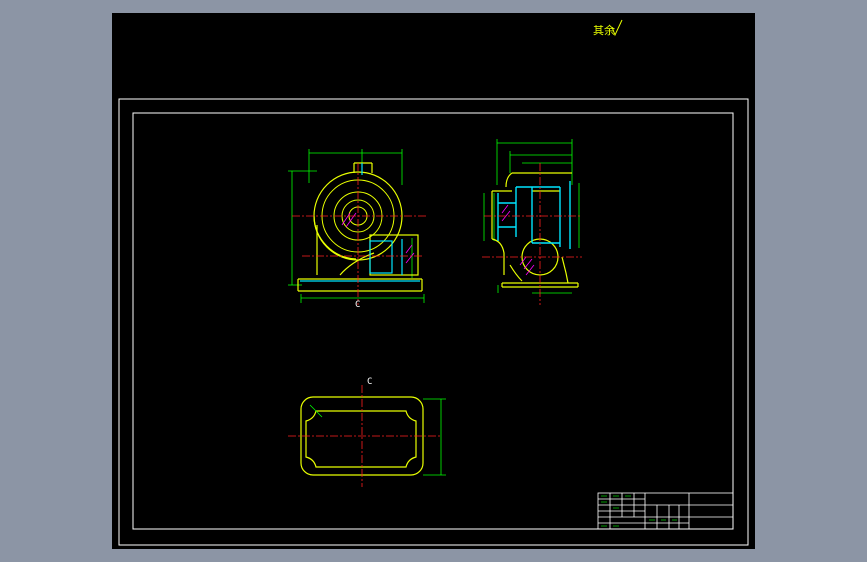 The image size is (867, 562). Describe the element at coordinates (604, 30) in the screenshot. I see `roughness-note: 其余` at that location.